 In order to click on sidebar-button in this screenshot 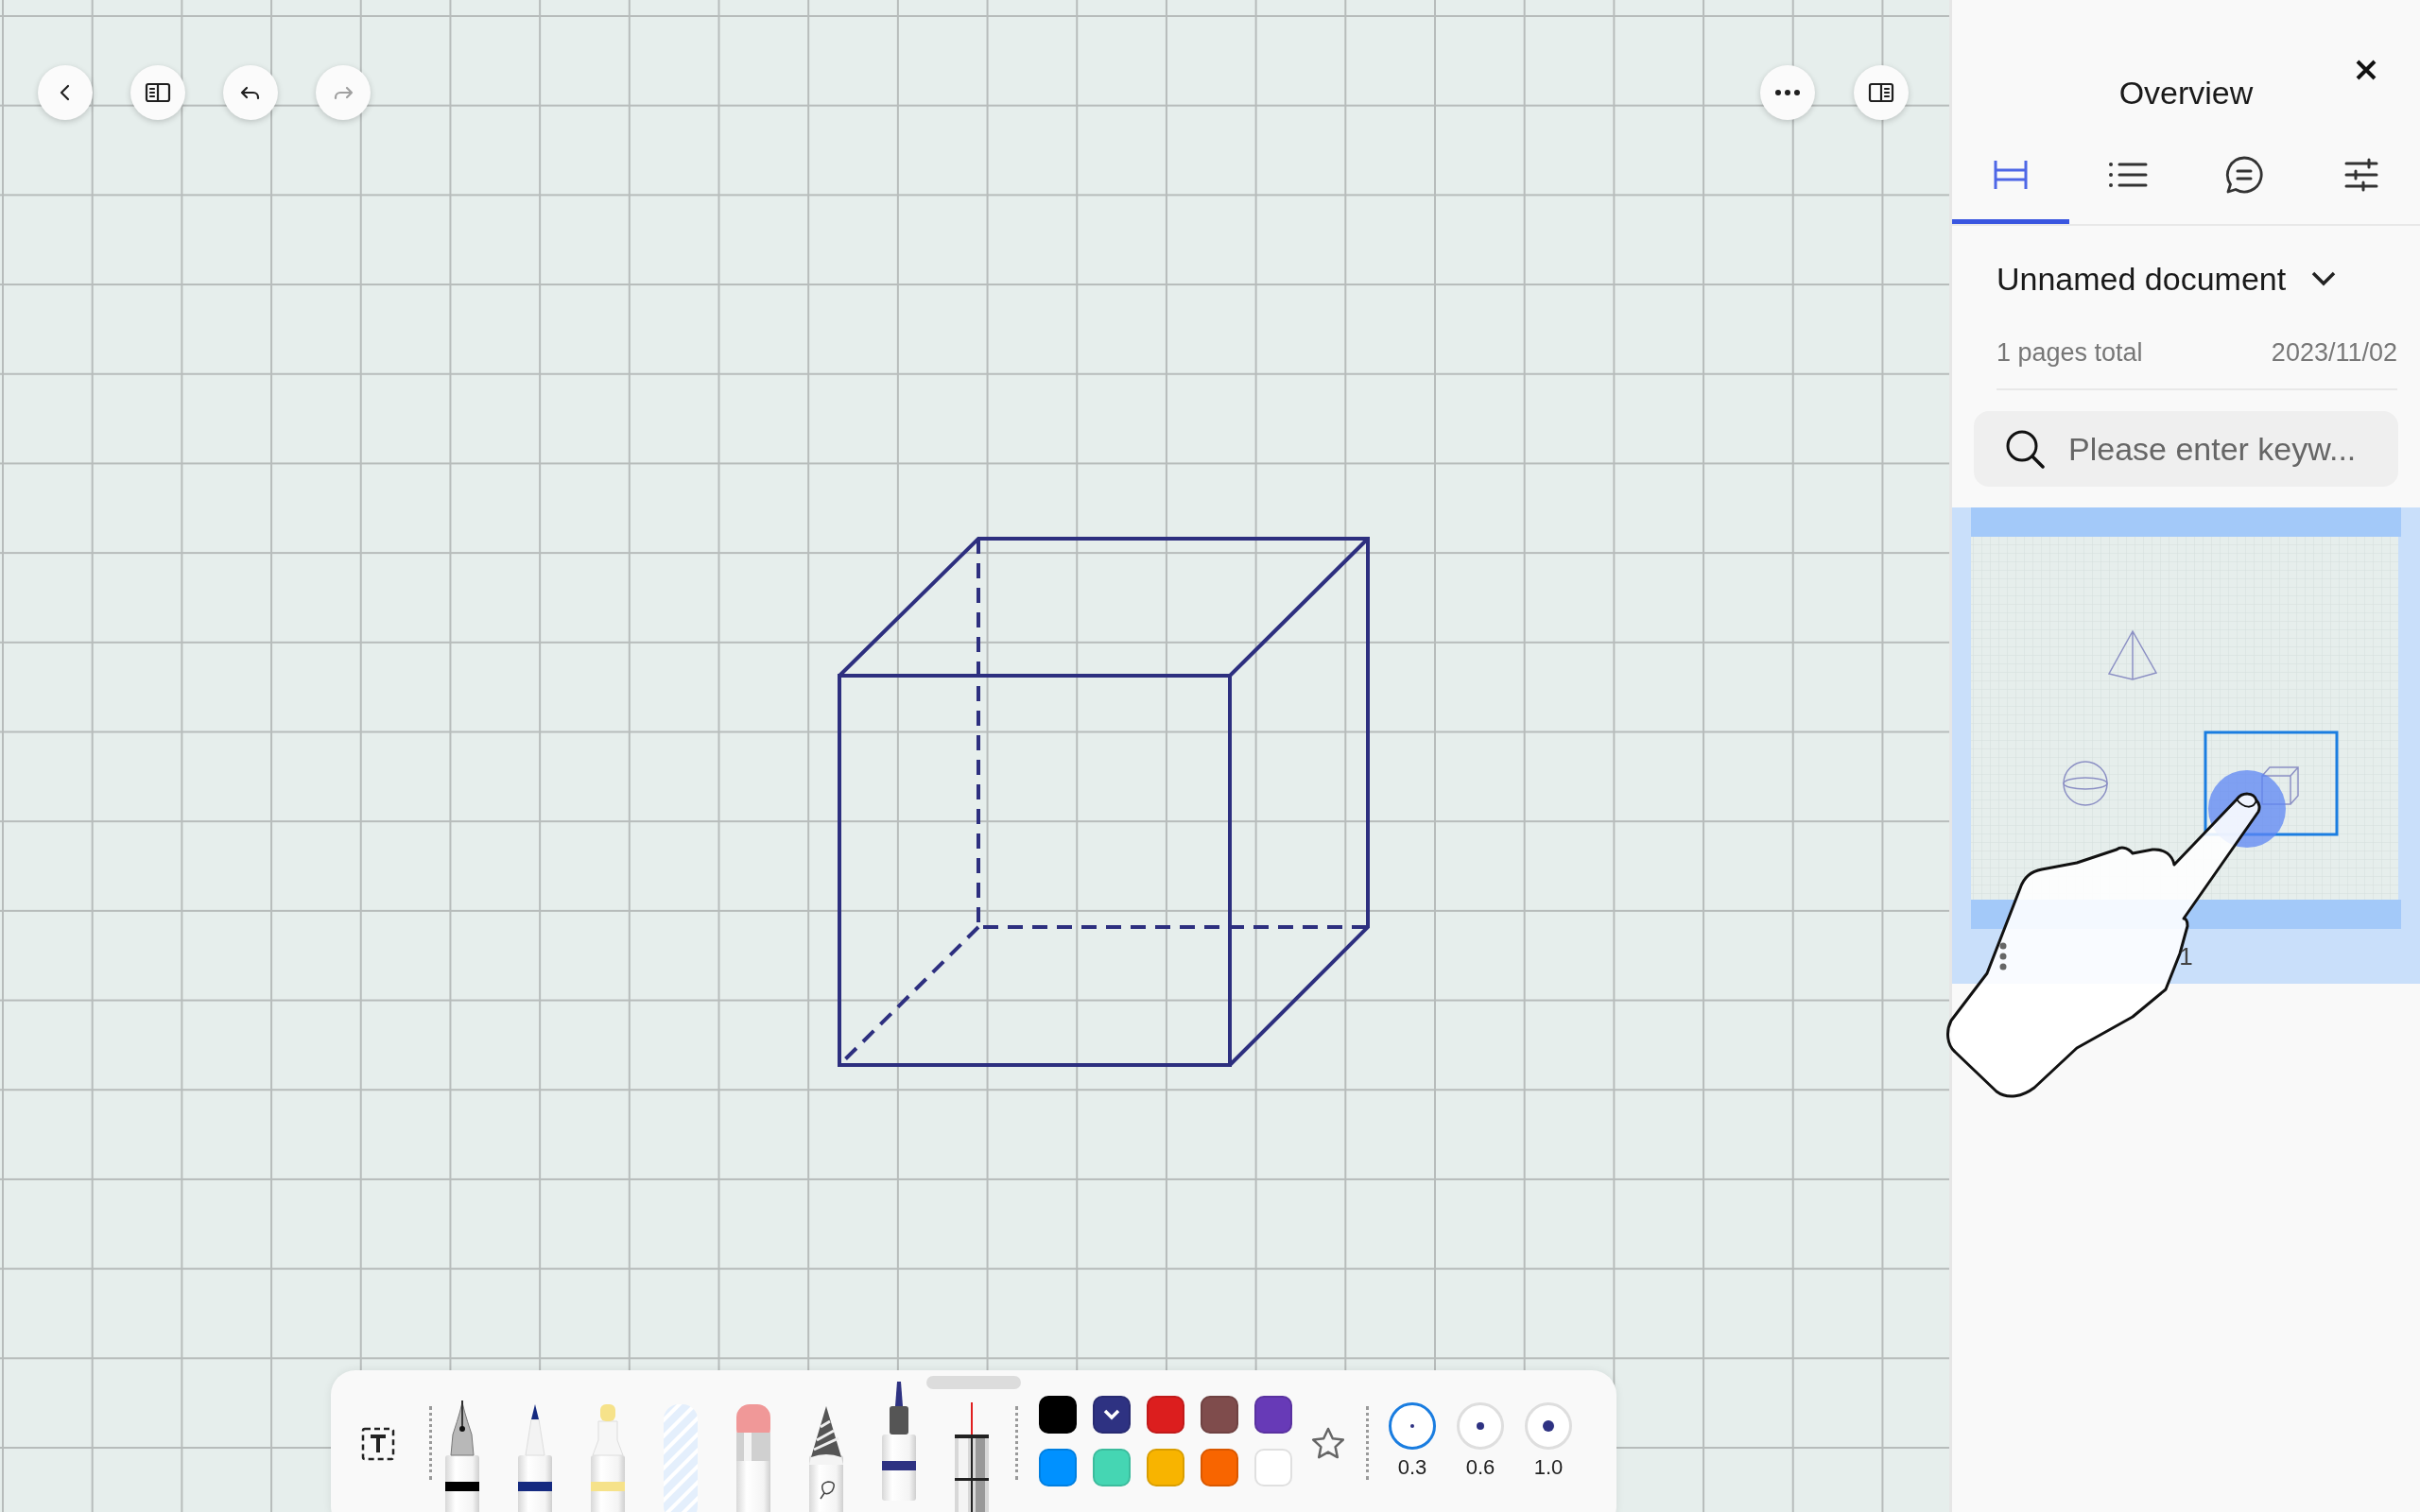, I will do `click(157, 92)`.